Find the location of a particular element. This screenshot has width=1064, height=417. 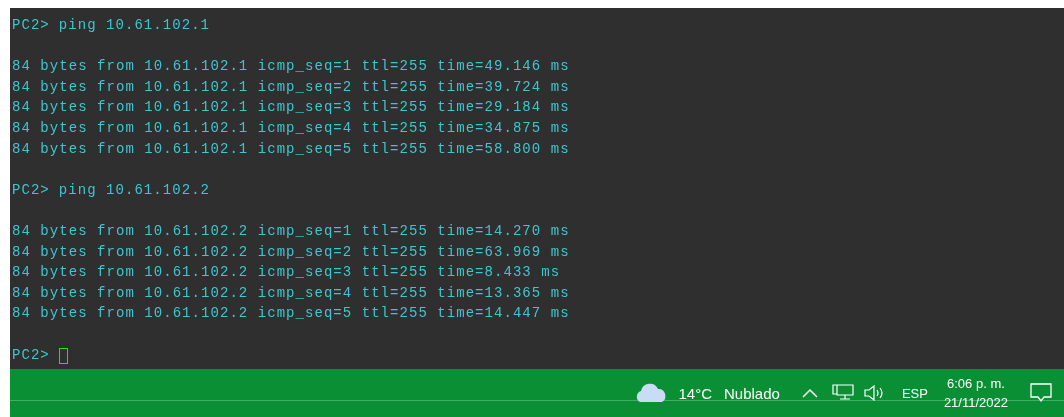

command-text: ping 10.61.102.1 is located at coordinates (134, 25).